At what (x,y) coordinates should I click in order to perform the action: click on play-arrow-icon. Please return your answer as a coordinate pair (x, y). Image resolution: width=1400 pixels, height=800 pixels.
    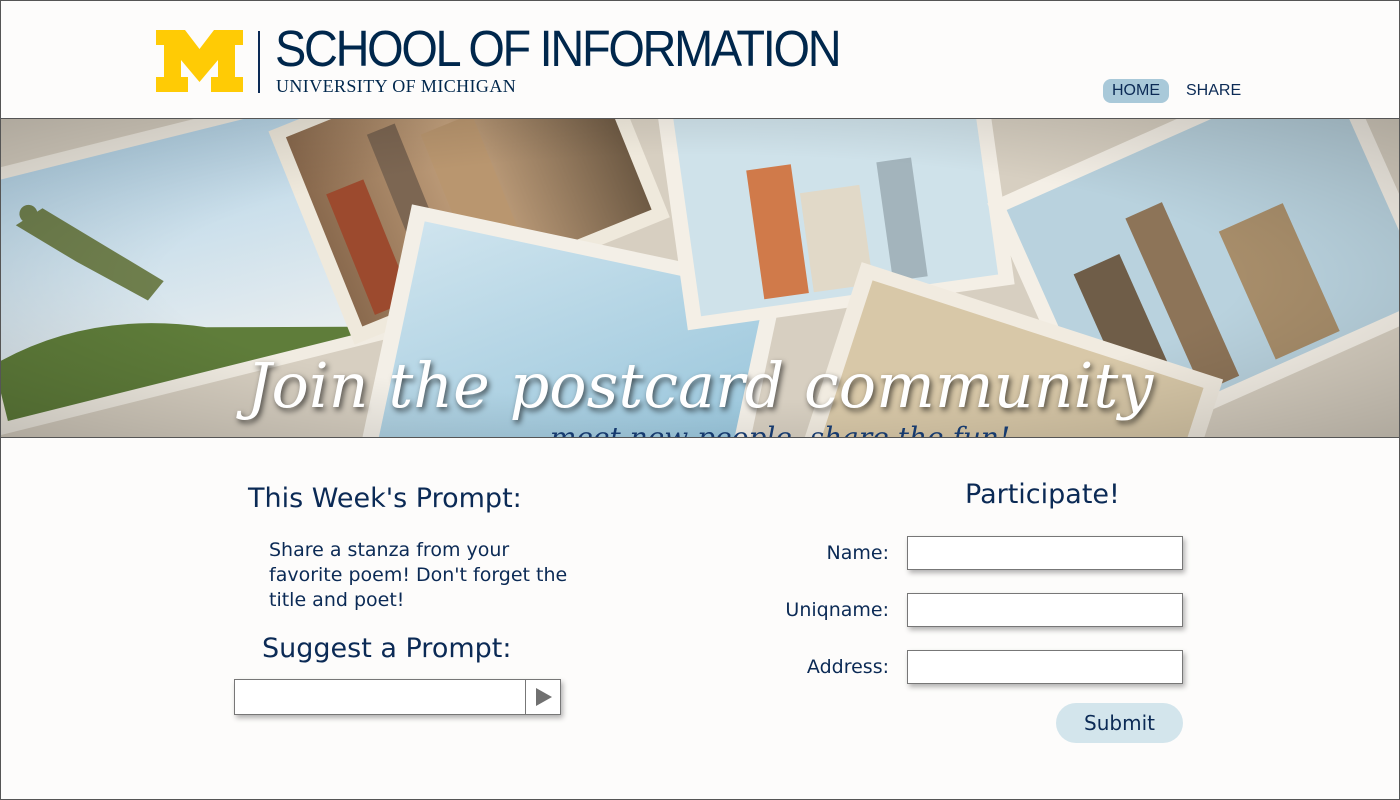
    Looking at the image, I should click on (544, 697).